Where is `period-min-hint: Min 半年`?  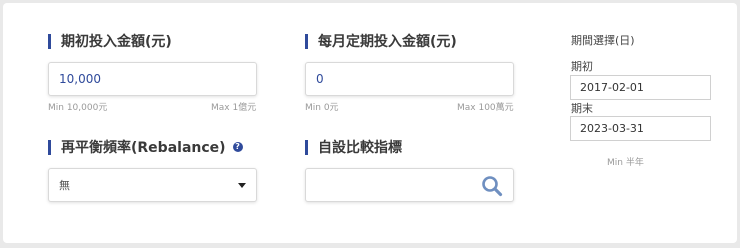
period-min-hint: Min 半年 is located at coordinates (625, 163).